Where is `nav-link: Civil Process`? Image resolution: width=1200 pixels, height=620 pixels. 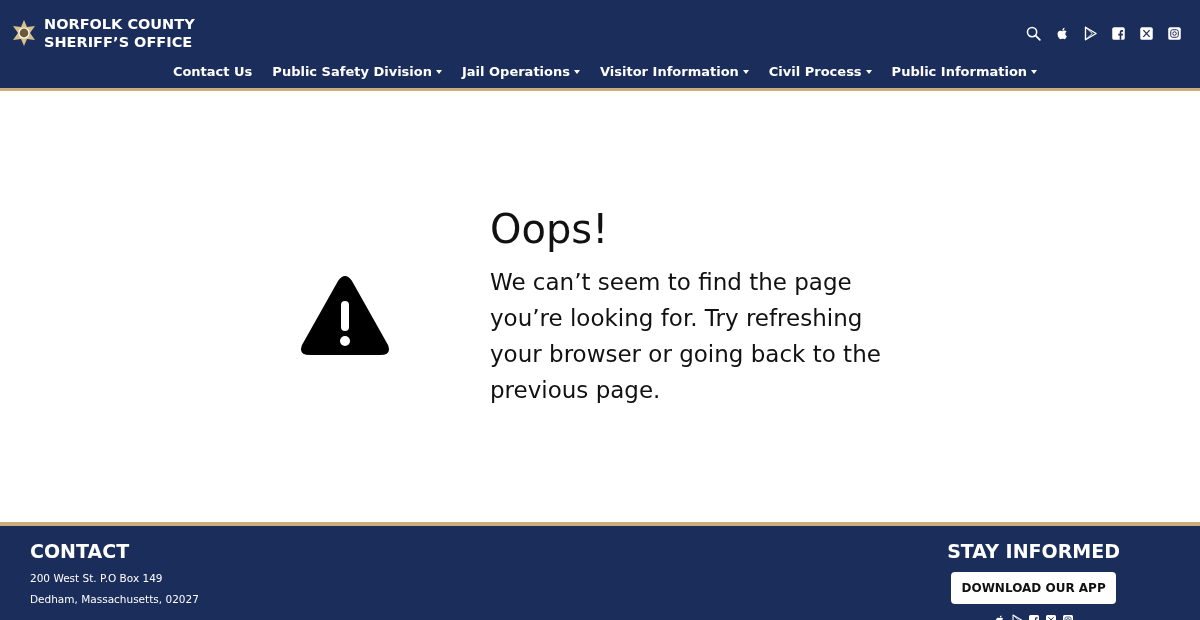
nav-link: Civil Process is located at coordinates (820, 71).